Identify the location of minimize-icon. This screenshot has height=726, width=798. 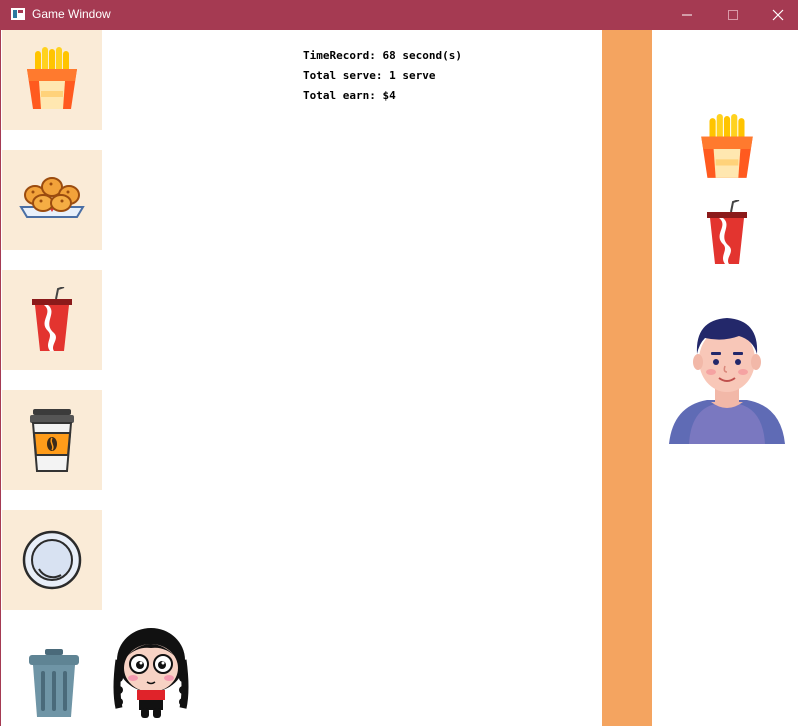
(687, 15).